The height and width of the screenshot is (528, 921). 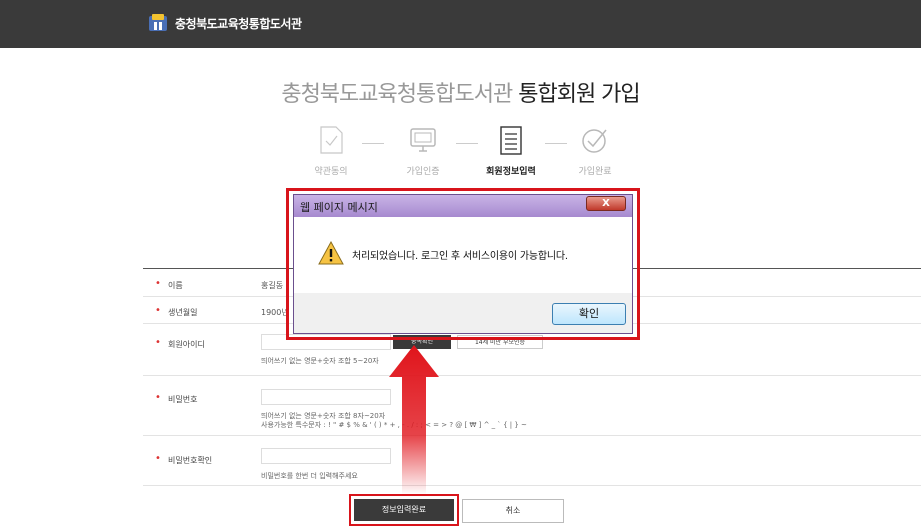 I want to click on form-list-icon, so click(x=511, y=140).